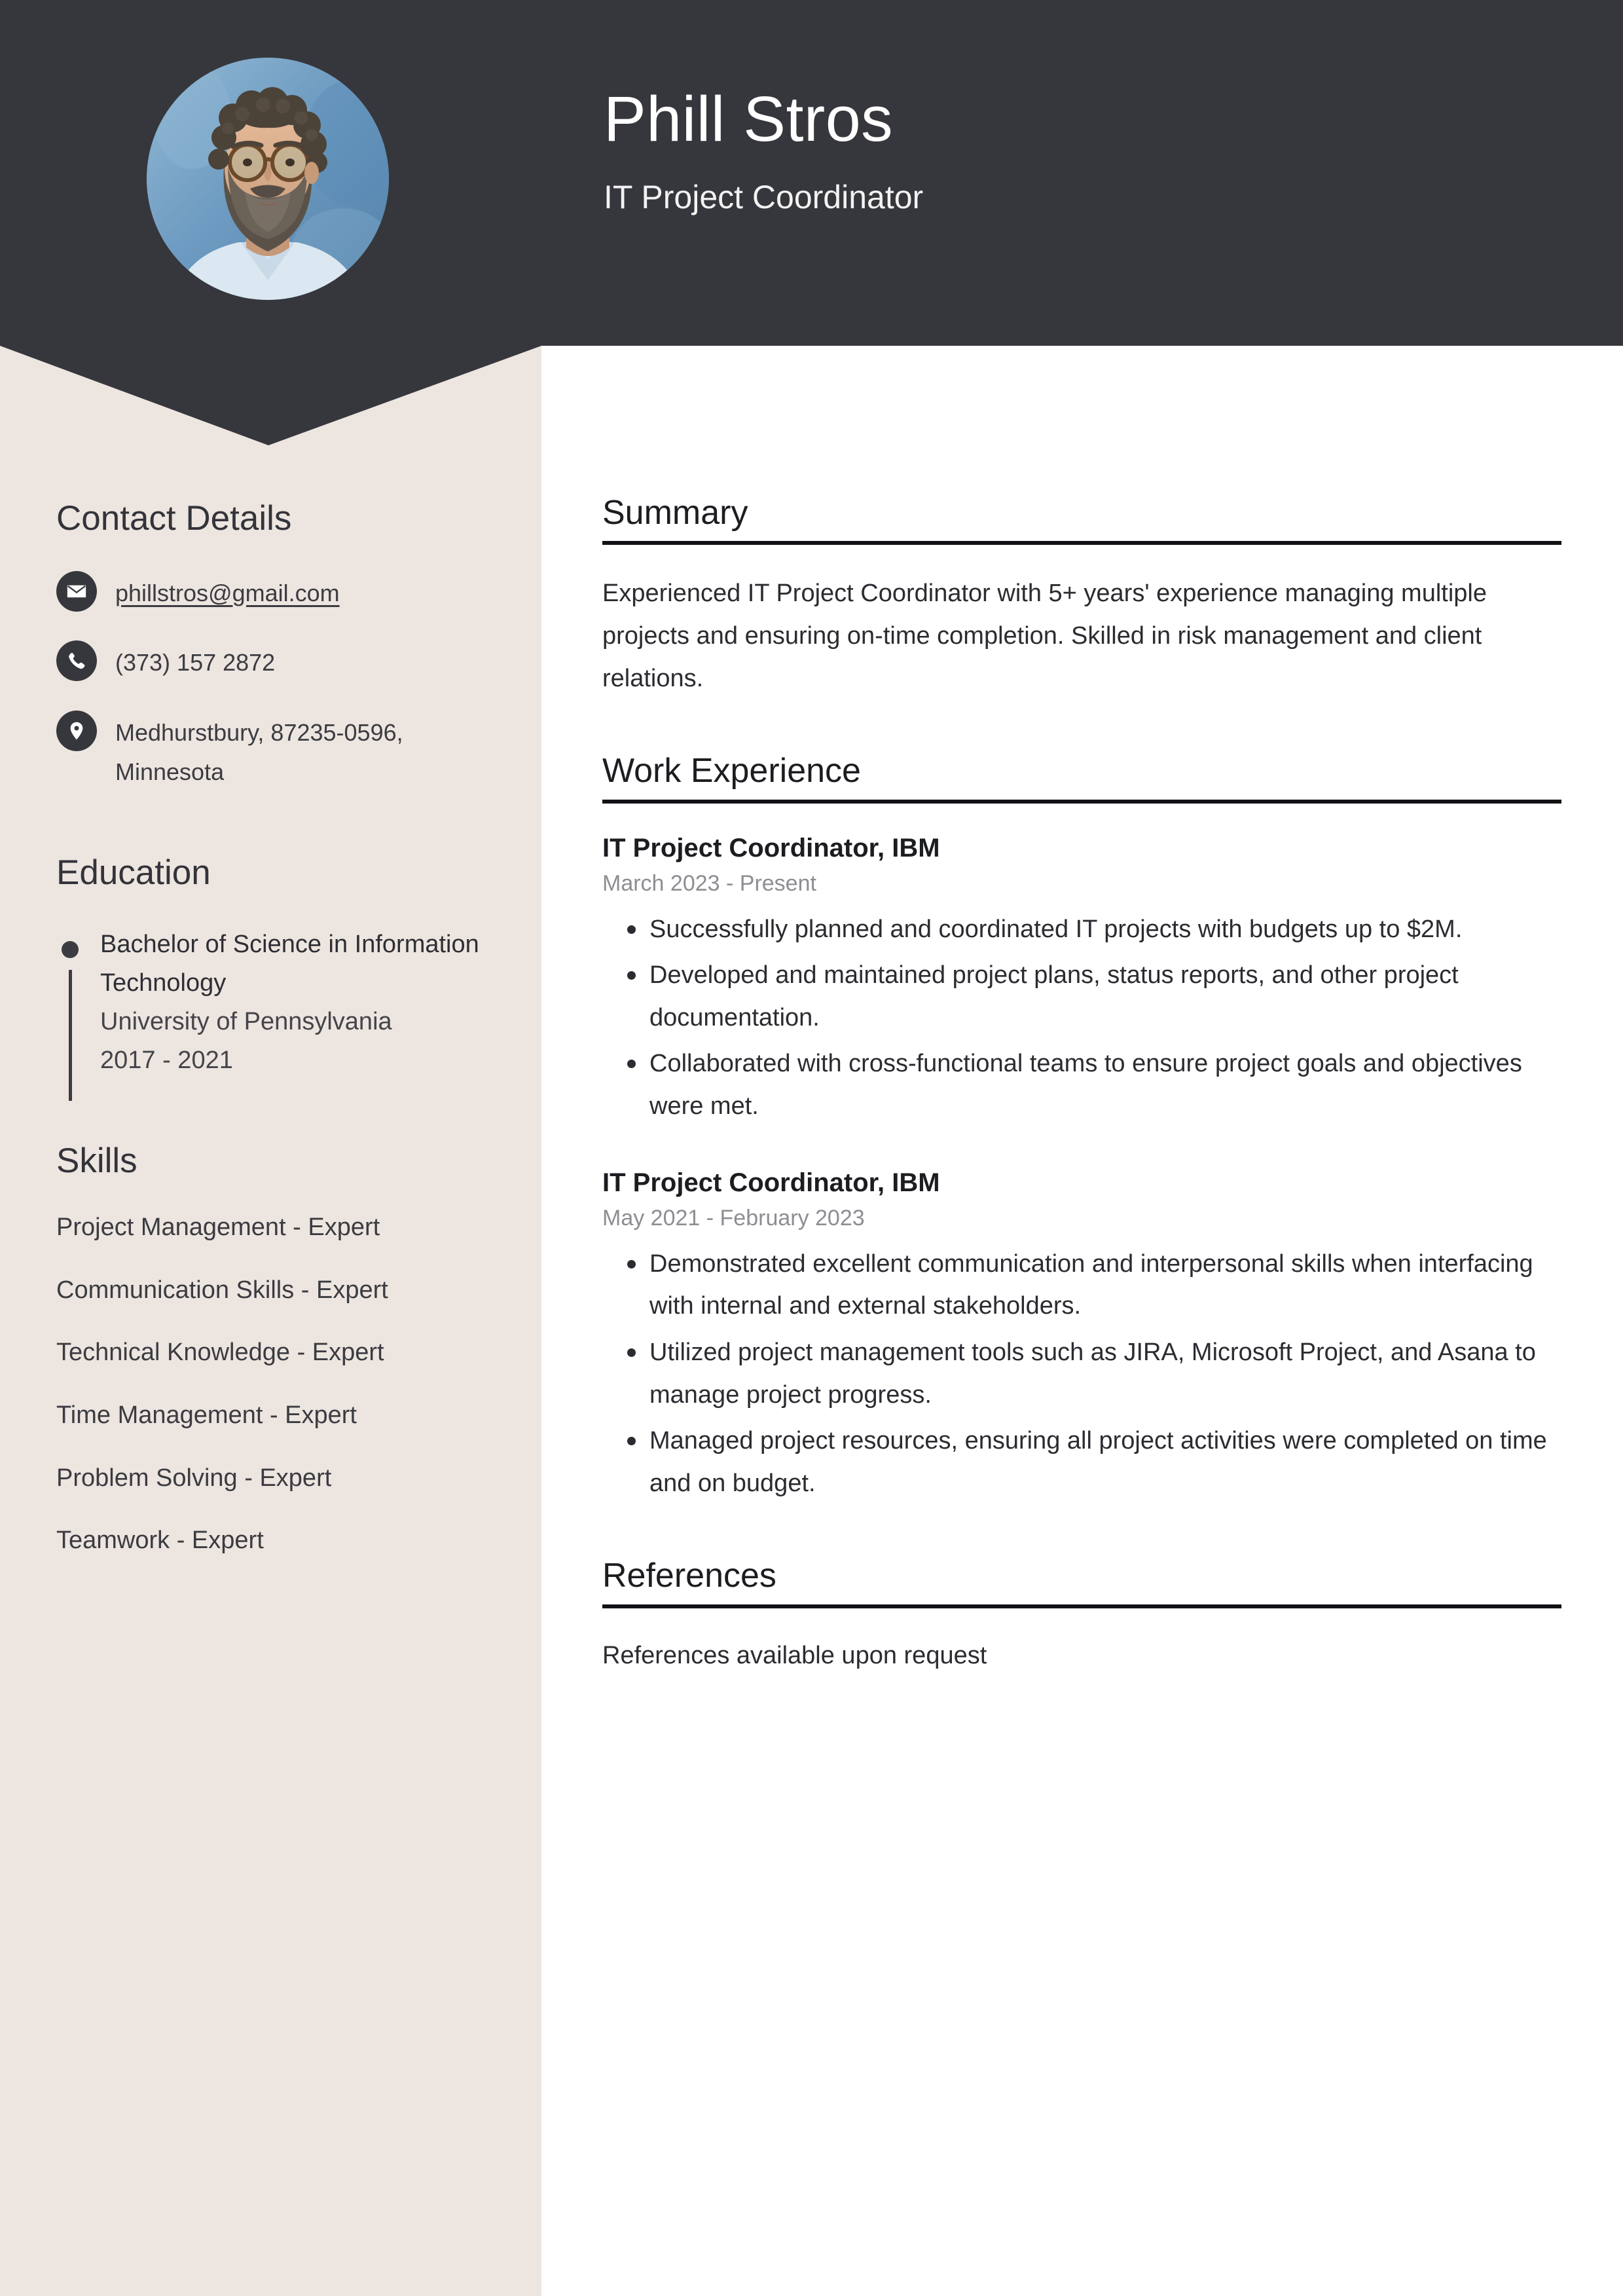 The image size is (1623, 2296). Describe the element at coordinates (227, 592) in the screenshot. I see `contact-email-value: phillstros@gmail.com` at that location.